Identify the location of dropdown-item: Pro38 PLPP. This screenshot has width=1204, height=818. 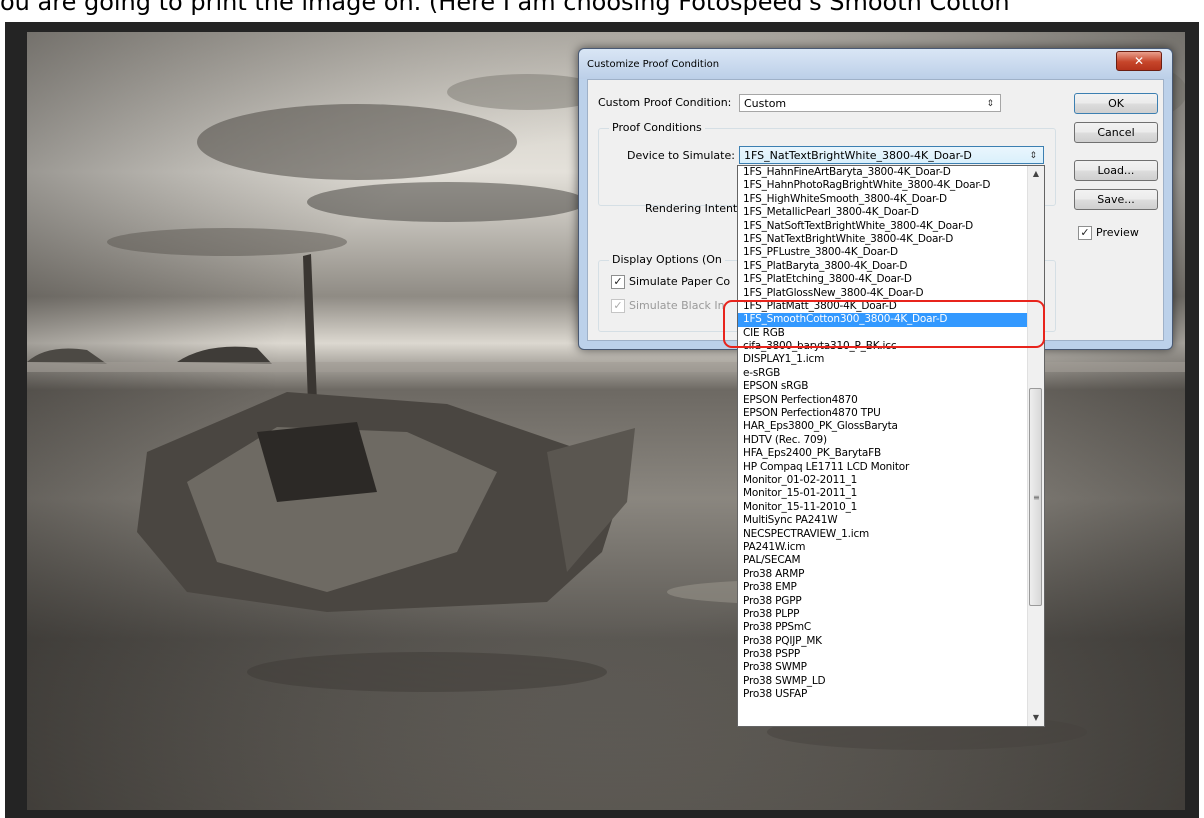
(883, 614).